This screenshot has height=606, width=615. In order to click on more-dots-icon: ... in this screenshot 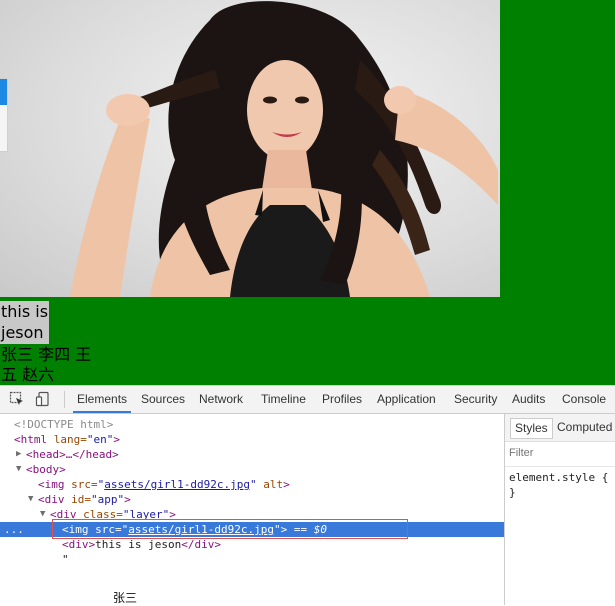, I will do `click(14, 529)`.